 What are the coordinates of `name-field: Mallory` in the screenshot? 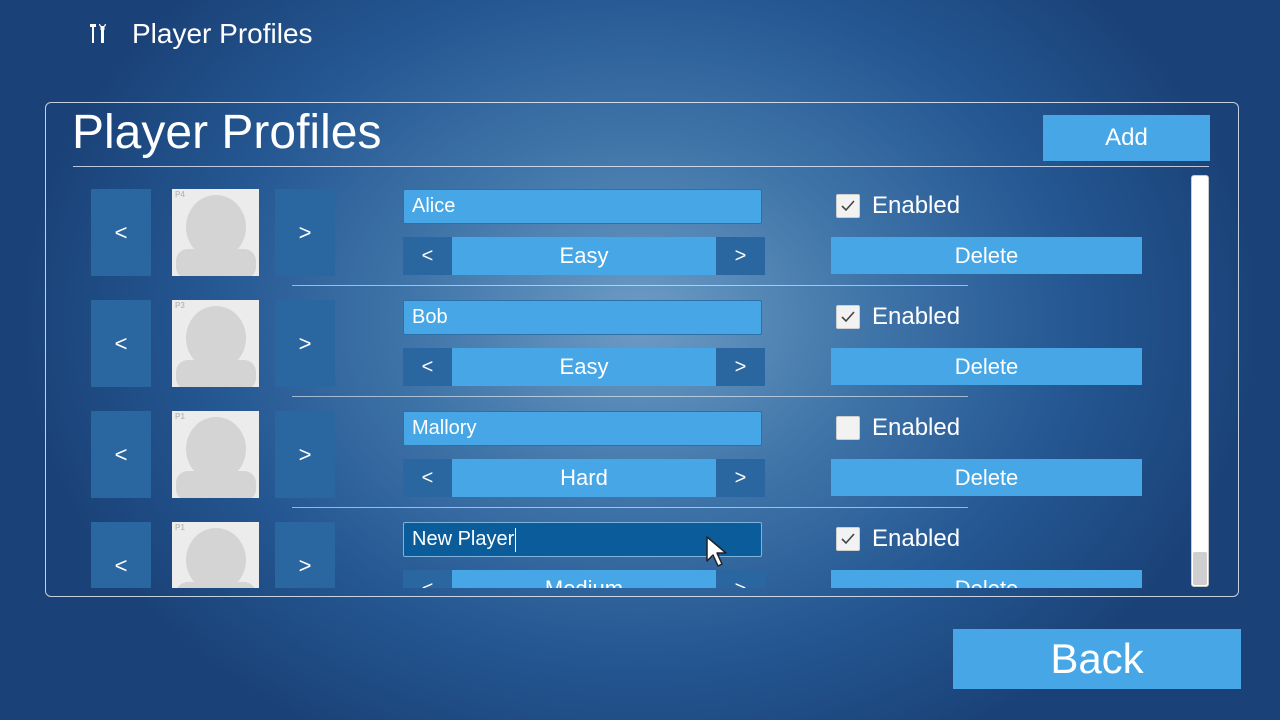 It's located at (582, 428).